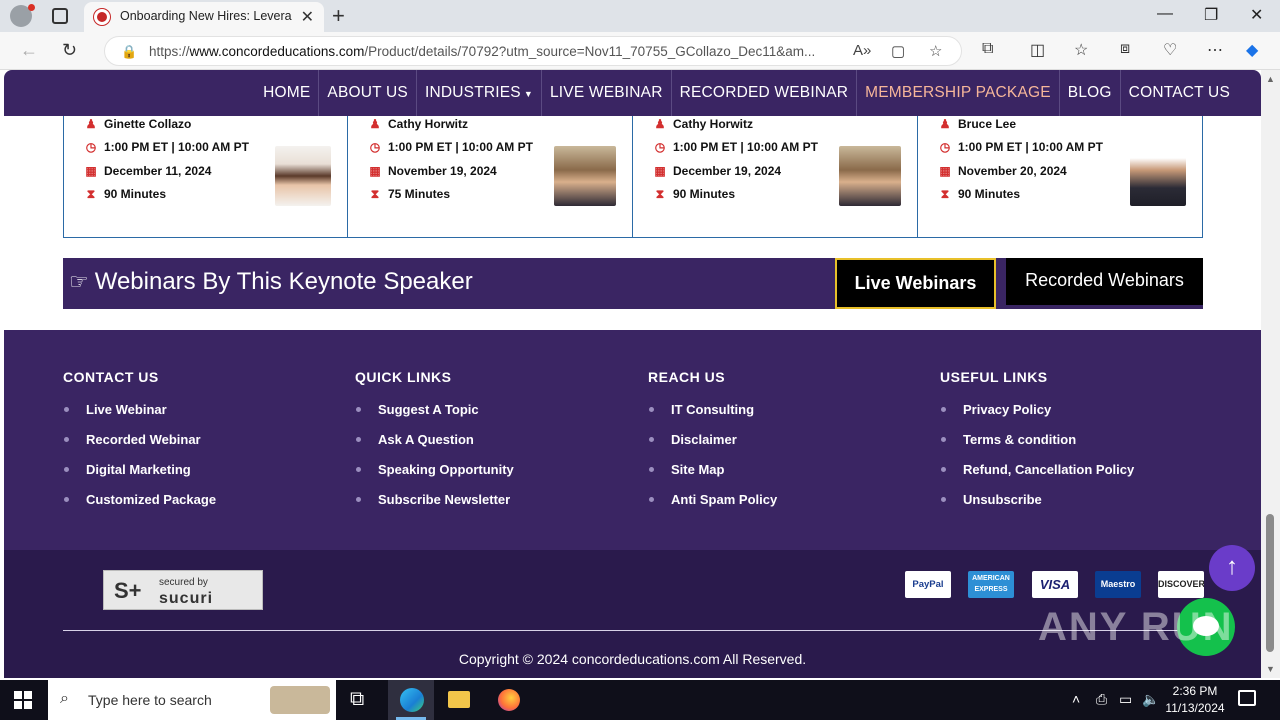 Image resolution: width=1280 pixels, height=720 pixels. Describe the element at coordinates (60, 16) in the screenshot. I see `tab-actions-icon` at that location.